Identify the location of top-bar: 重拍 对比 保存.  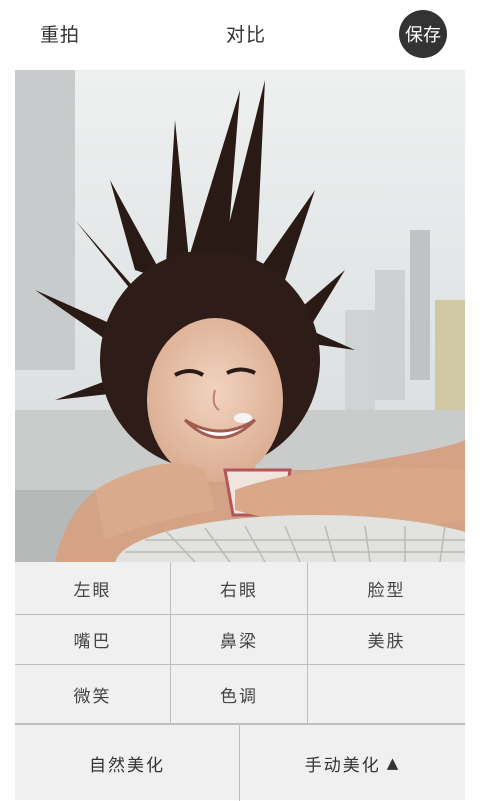
(240, 35).